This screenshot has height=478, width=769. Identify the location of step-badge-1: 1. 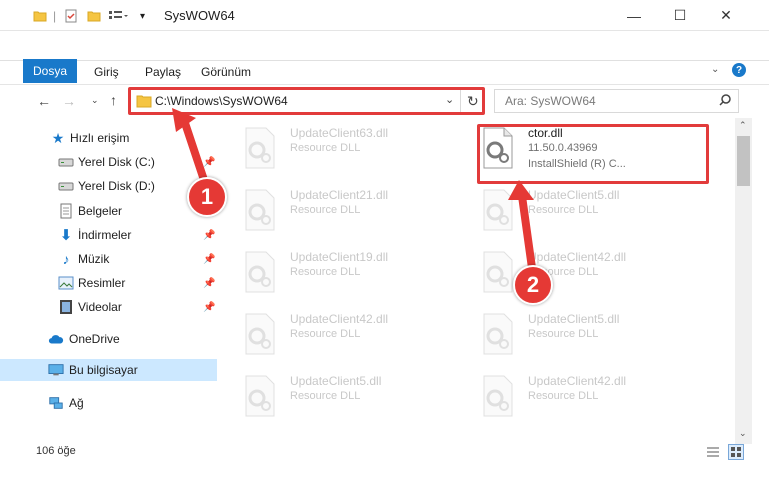
(207, 197).